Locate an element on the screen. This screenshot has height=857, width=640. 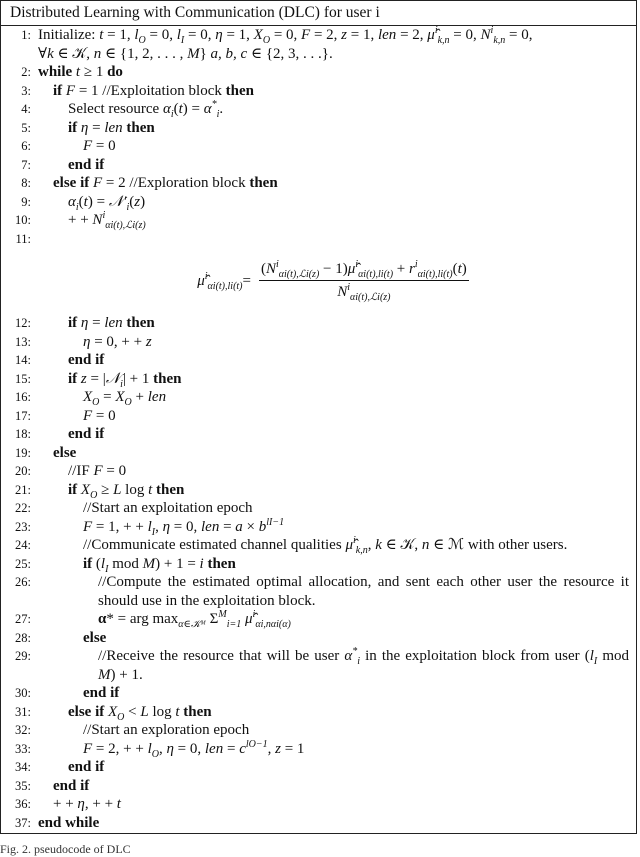
line-content: Select resource αi(t) = α*i. is located at coordinates (351, 109).